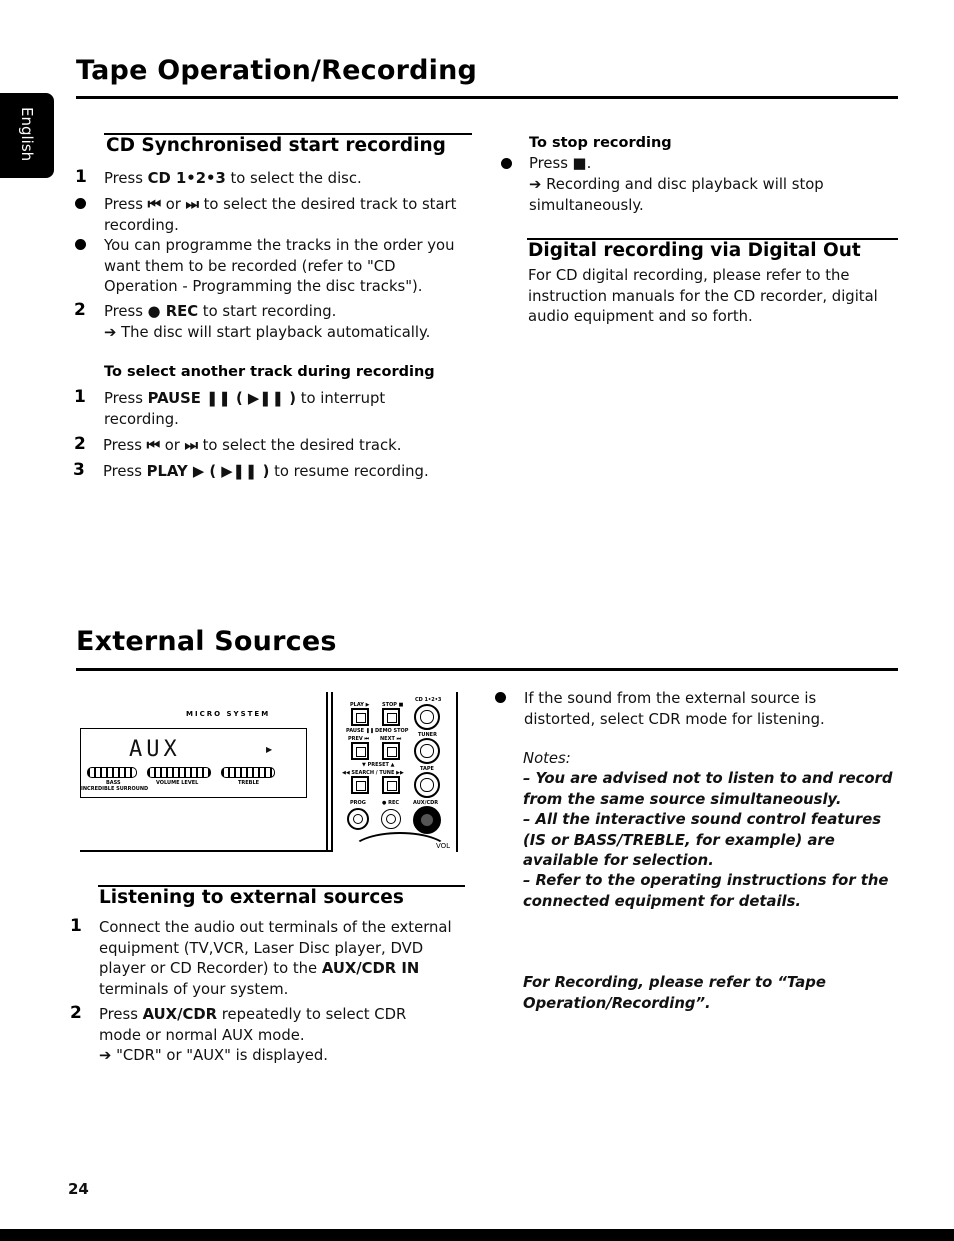  What do you see at coordinates (228, 714) in the screenshot?
I see `brand-label: MICRO SYSTEM` at bounding box center [228, 714].